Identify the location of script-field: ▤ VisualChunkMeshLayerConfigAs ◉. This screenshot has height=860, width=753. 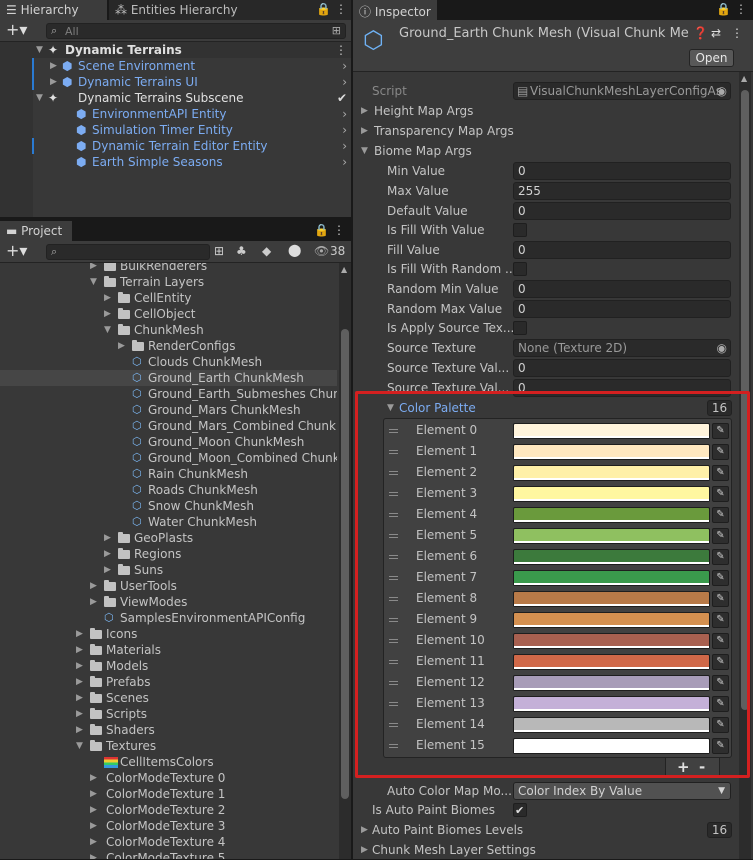
(622, 91).